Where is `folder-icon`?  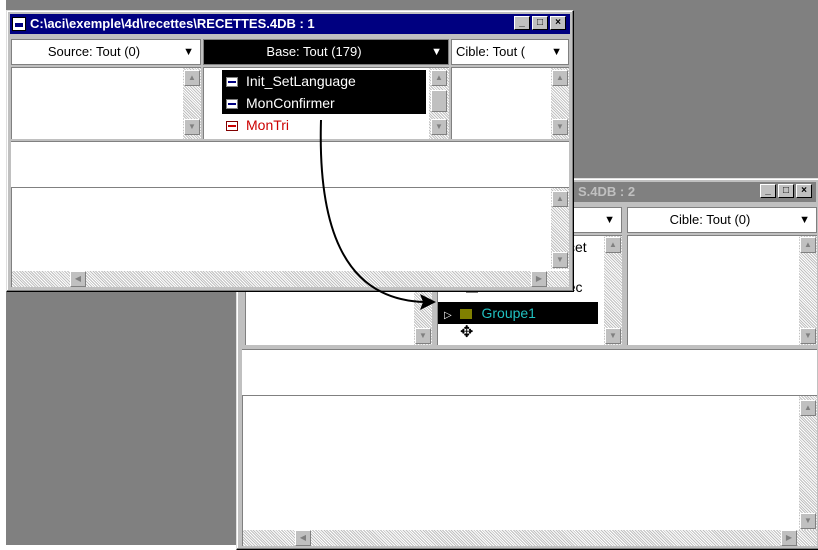
folder-icon is located at coordinates (465, 314).